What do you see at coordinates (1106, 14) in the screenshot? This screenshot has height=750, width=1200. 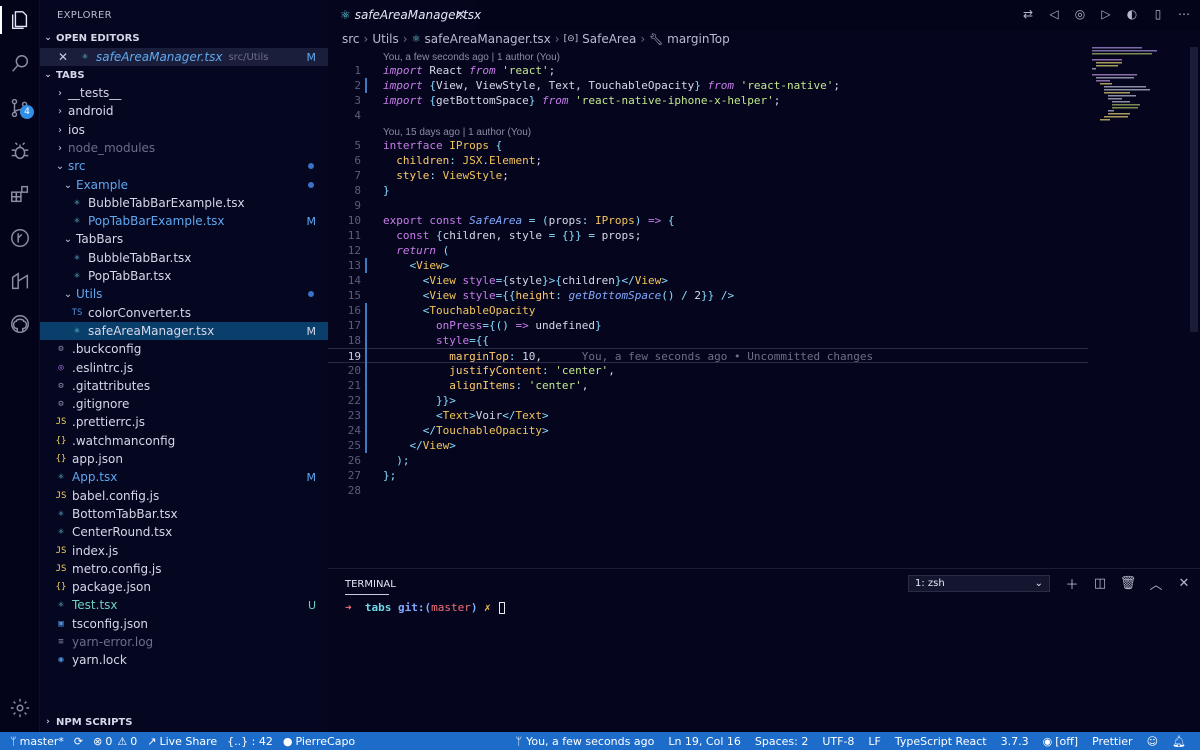 I see `go-forward-icon: ▷` at bounding box center [1106, 14].